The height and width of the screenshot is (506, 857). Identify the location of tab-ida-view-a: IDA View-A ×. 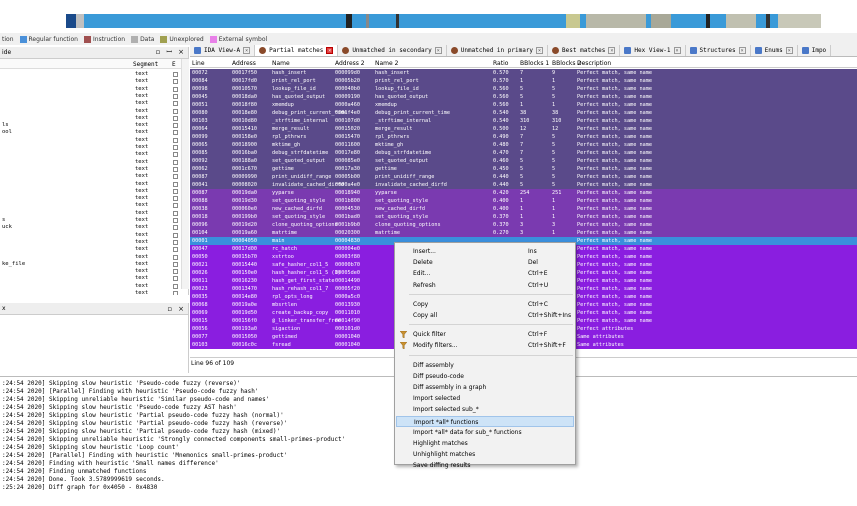
(223, 50).